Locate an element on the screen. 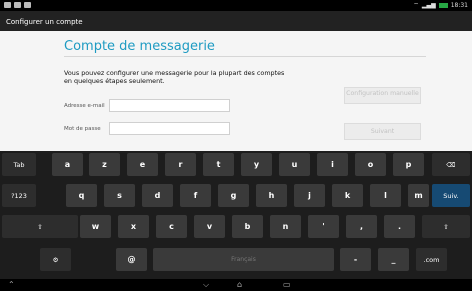  key-a: a is located at coordinates (67, 164).